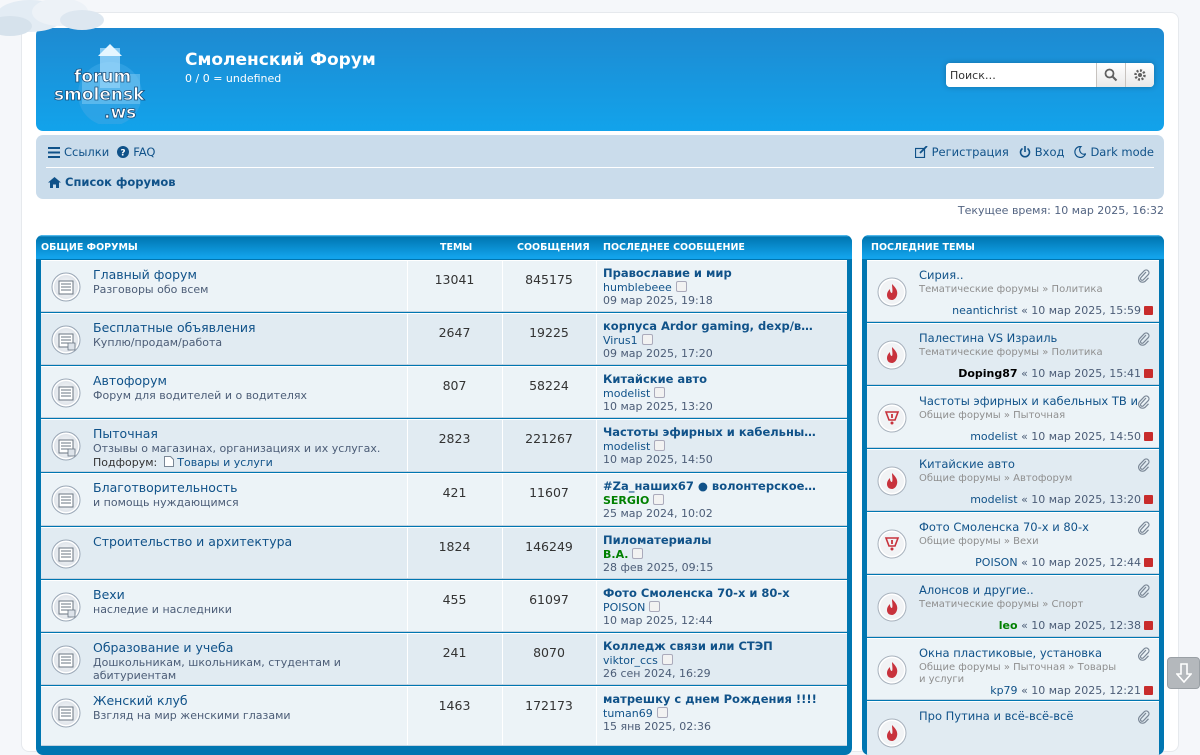  Describe the element at coordinates (112, 182) in the screenshot. I see `breadcrumb: Список форумов` at that location.